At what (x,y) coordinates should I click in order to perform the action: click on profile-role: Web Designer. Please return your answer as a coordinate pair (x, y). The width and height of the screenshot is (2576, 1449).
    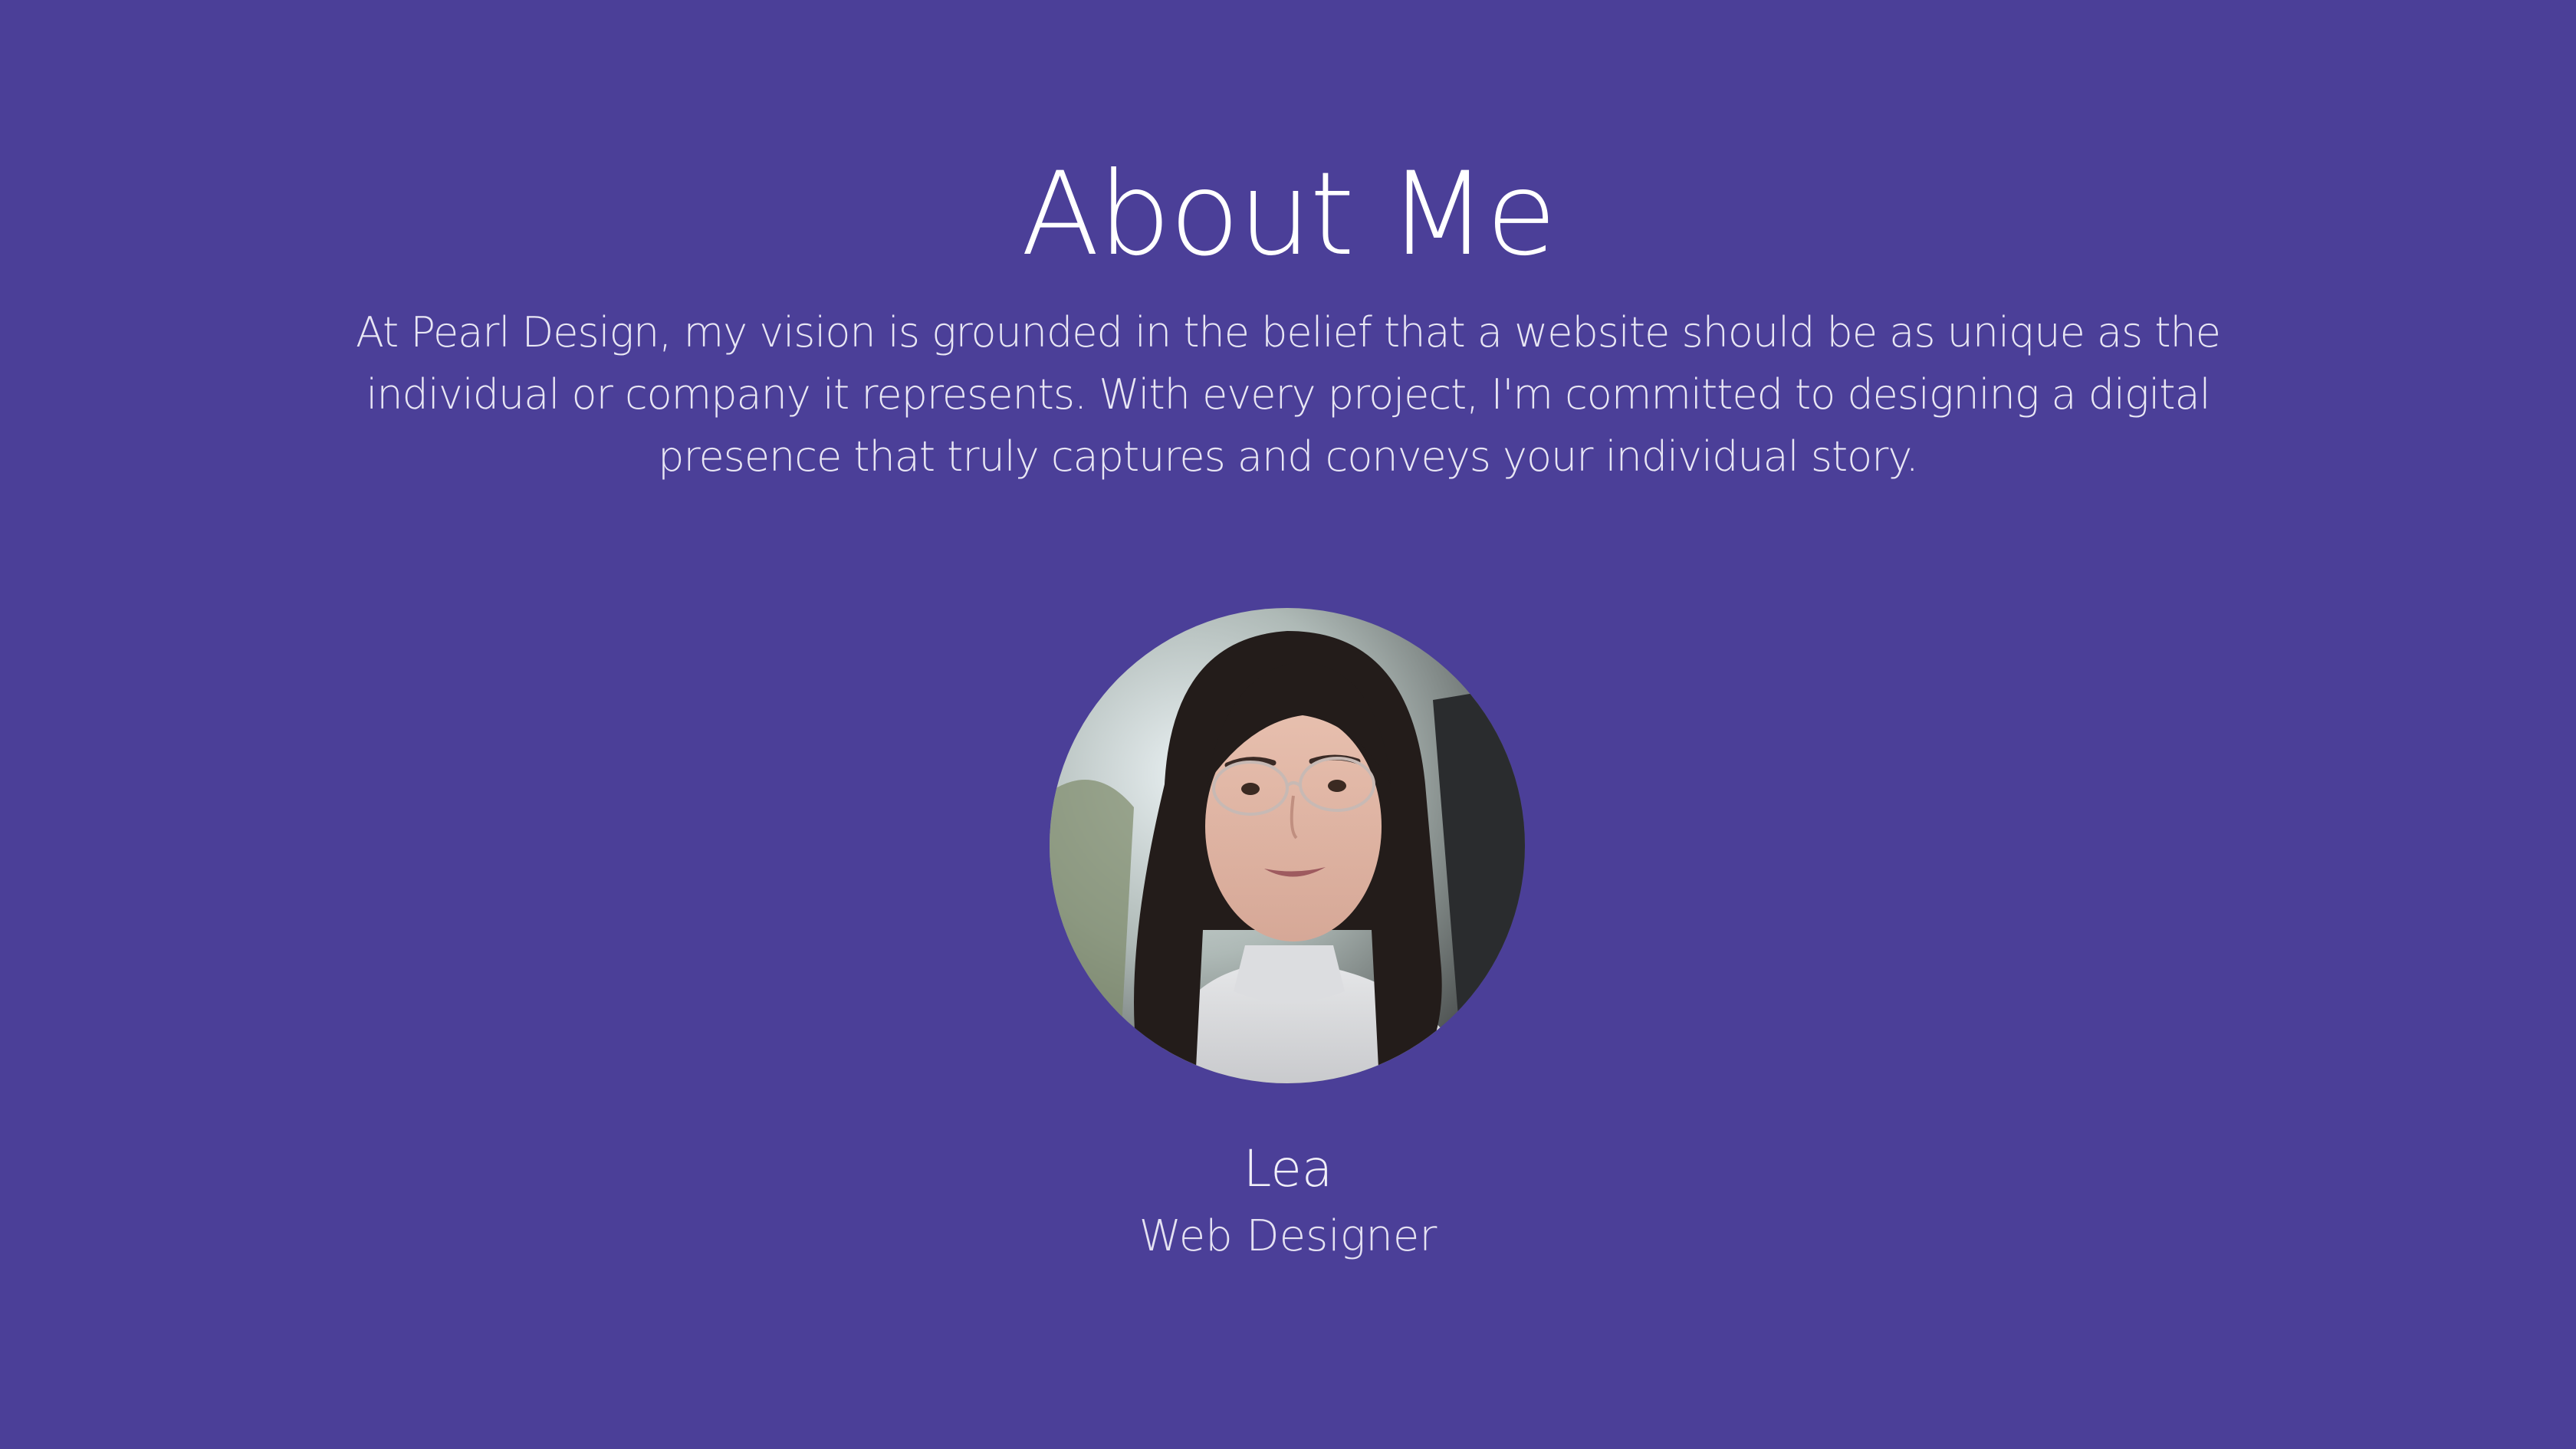
    Looking at the image, I should click on (1288, 1236).